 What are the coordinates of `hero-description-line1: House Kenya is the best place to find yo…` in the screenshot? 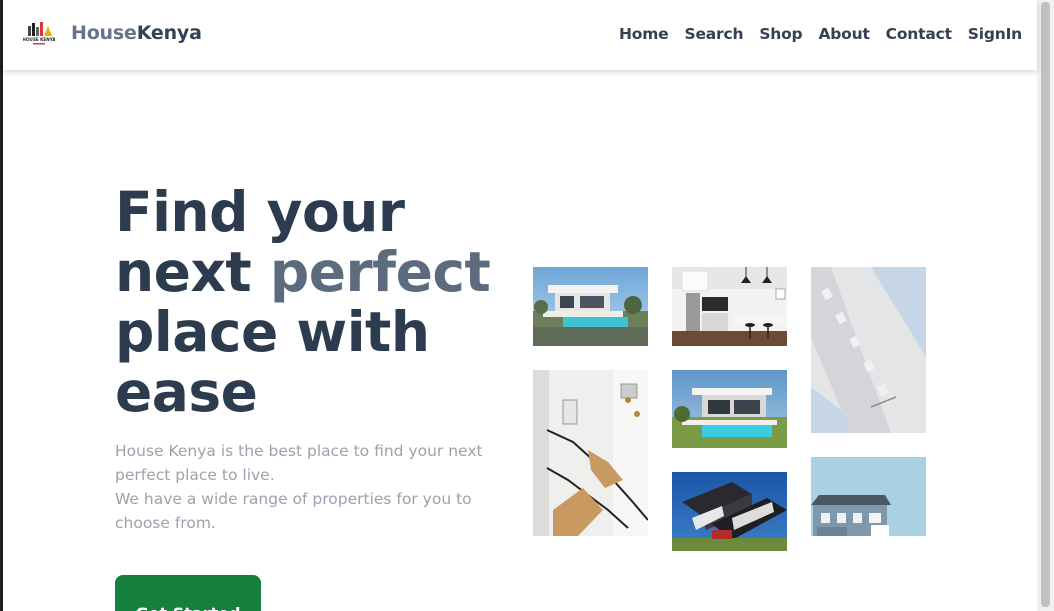 It's located at (299, 463).